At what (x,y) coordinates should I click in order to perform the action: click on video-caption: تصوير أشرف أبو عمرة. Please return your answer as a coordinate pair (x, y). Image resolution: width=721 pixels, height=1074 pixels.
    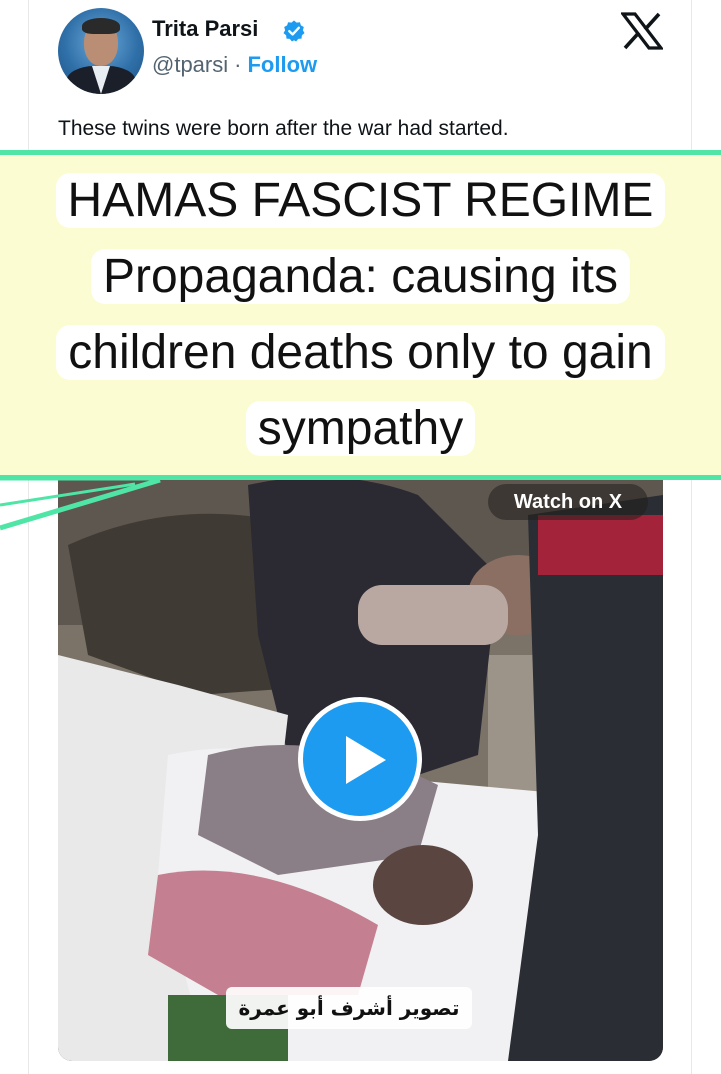
    Looking at the image, I should click on (349, 1008).